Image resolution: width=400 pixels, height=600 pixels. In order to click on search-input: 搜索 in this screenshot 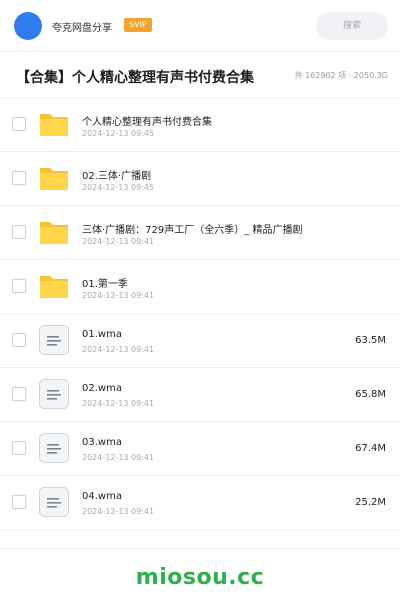, I will do `click(352, 26)`.